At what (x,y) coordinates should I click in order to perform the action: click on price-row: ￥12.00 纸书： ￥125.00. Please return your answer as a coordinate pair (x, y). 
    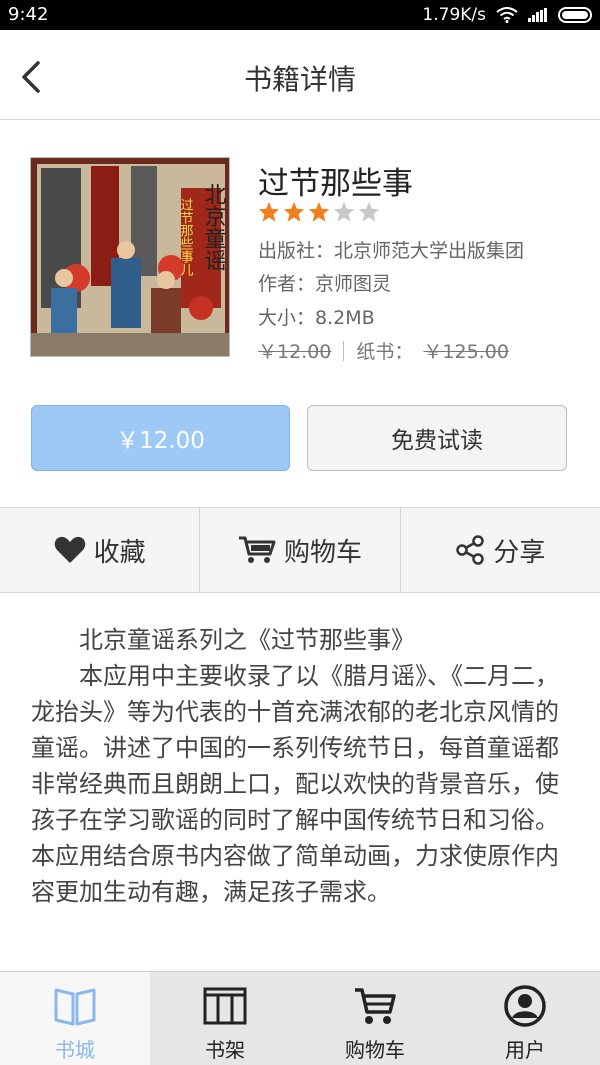
    Looking at the image, I should click on (383, 350).